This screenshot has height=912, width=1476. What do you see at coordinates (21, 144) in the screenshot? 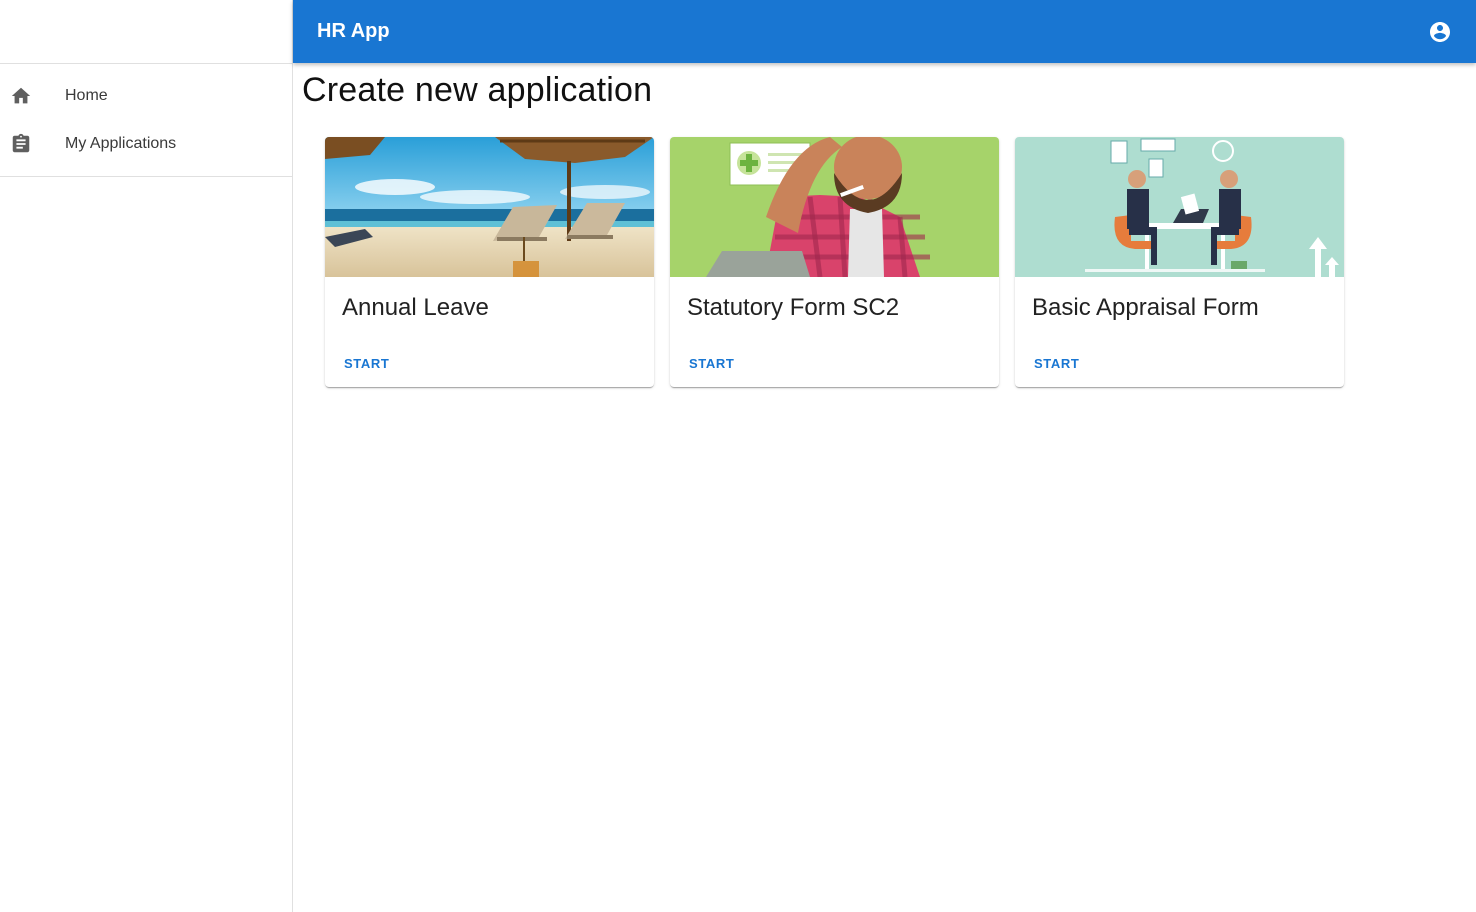
I see `clipboard-icon` at bounding box center [21, 144].